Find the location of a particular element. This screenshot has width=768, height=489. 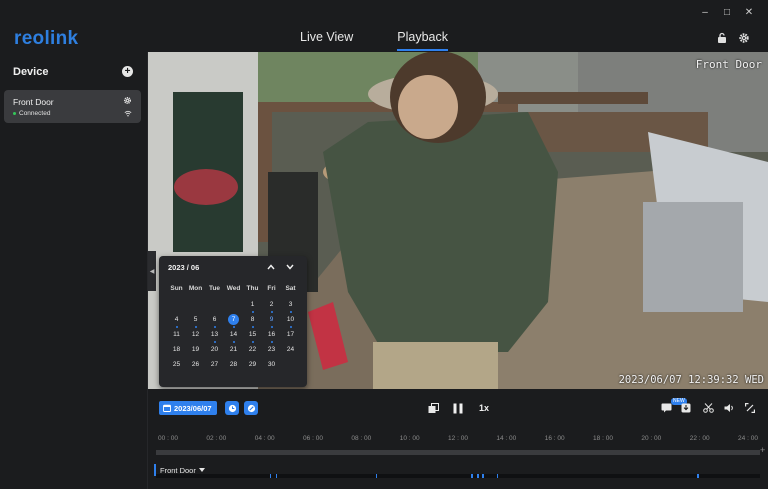

tab-playback: Playback is located at coordinates (423, 40).